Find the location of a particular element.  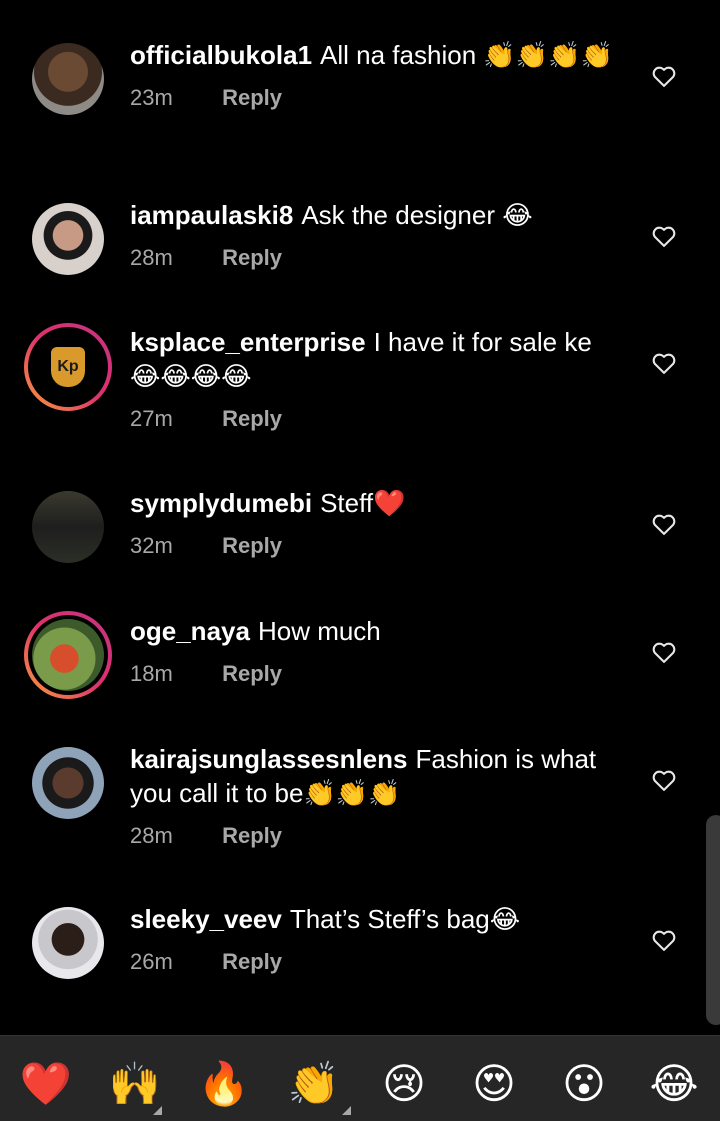

comment-time: 18m is located at coordinates (151, 673).